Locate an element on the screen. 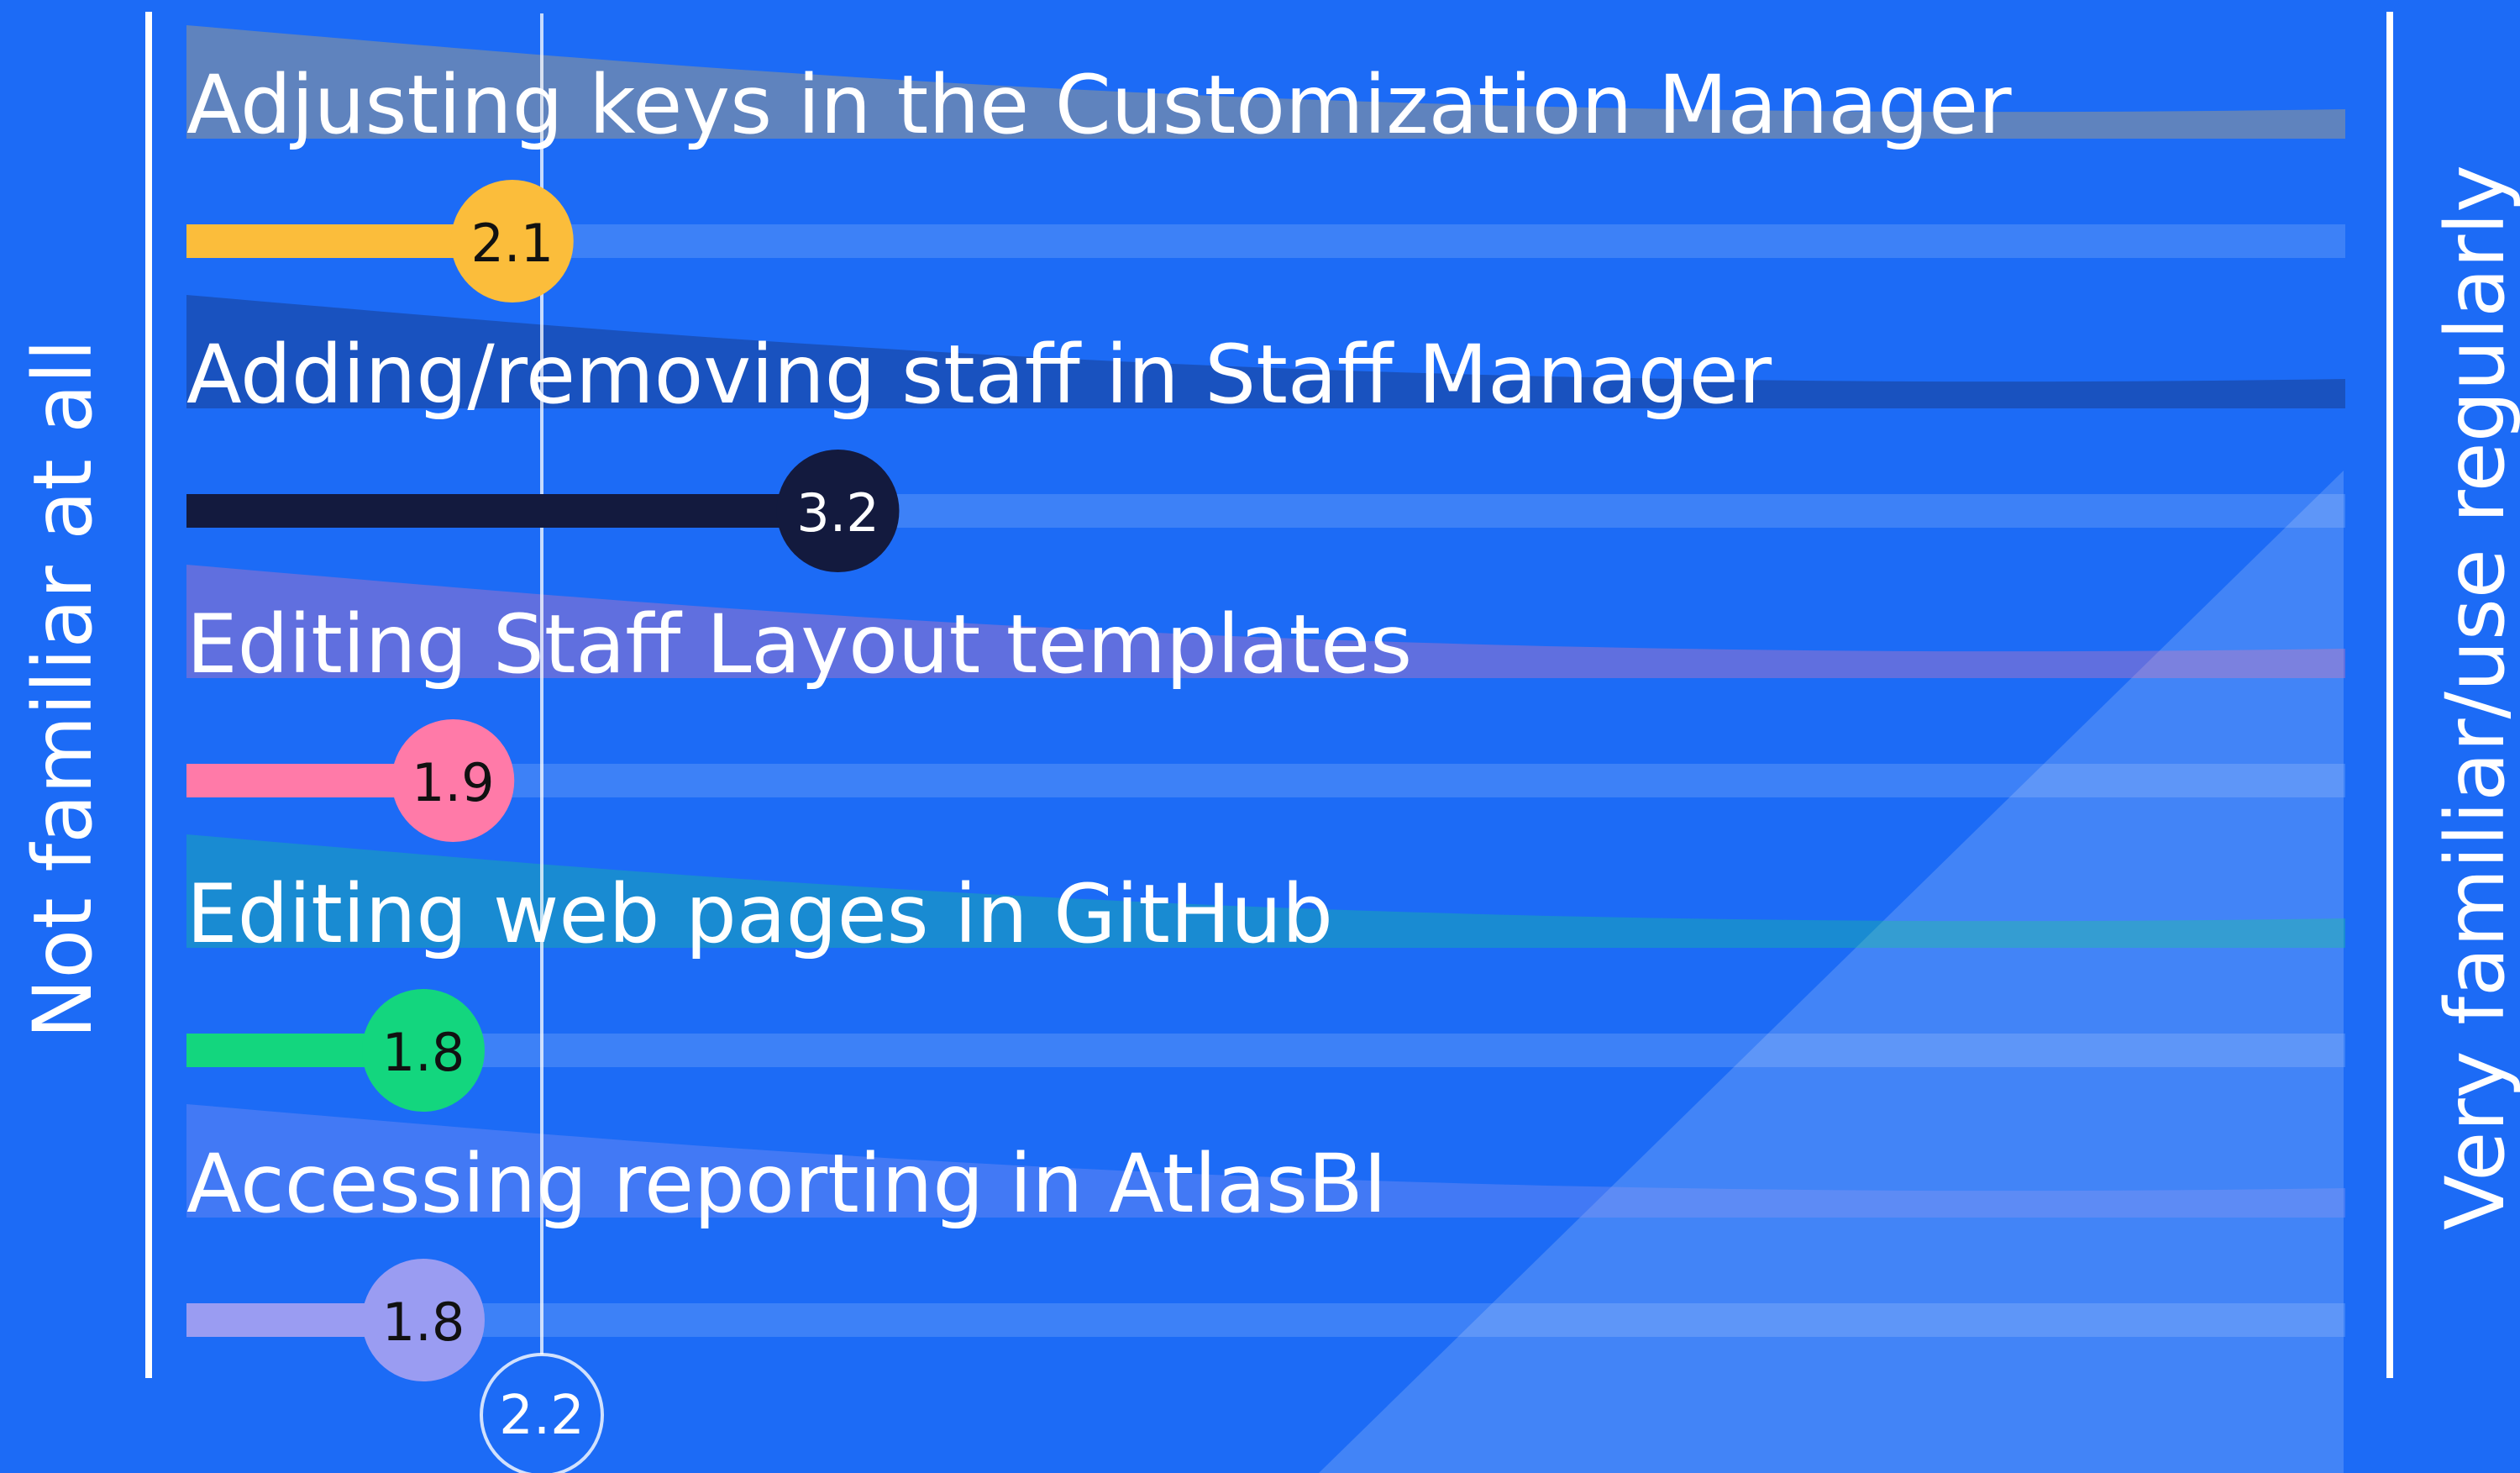 The height and width of the screenshot is (1473, 2520). bar is located at coordinates (512, 511).